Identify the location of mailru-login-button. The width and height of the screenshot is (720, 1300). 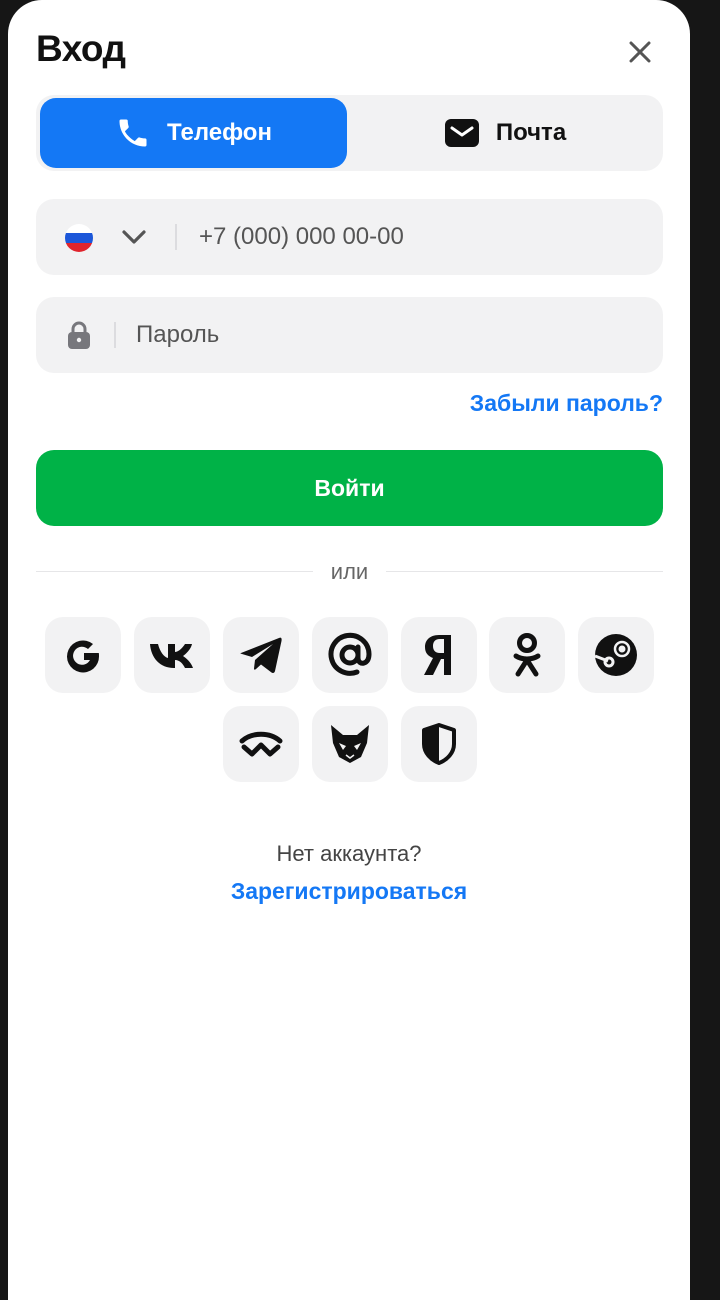
(350, 655).